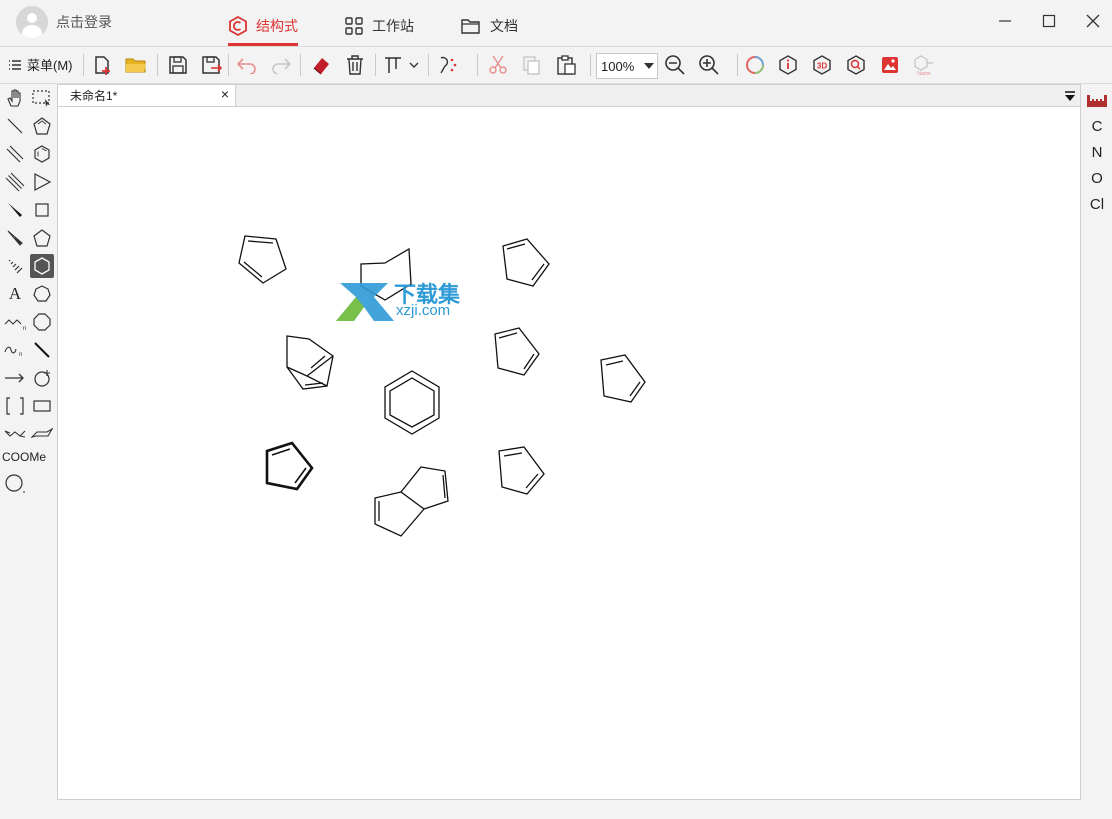 This screenshot has width=1112, height=819. Describe the element at coordinates (489, 26) in the screenshot. I see `tab-documents: 文档` at that location.